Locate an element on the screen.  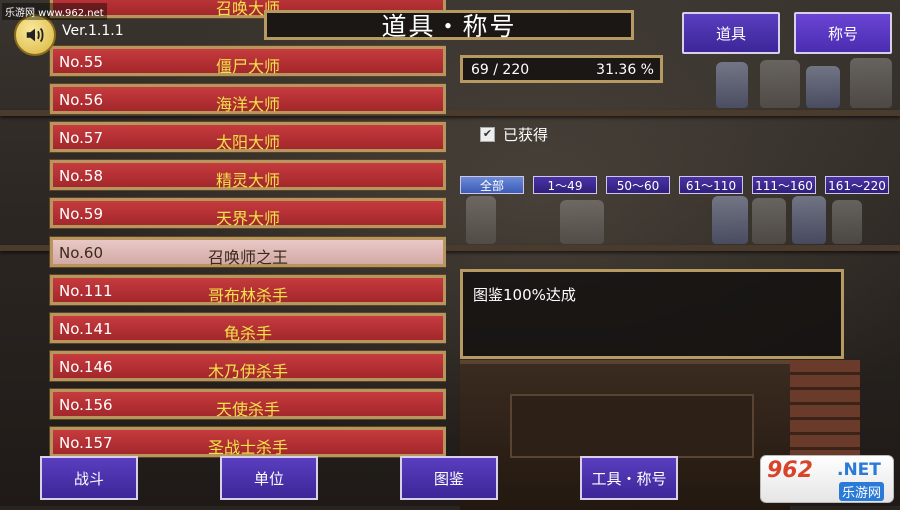
list-item: No.57 太阳大师 is located at coordinates (247, 137).